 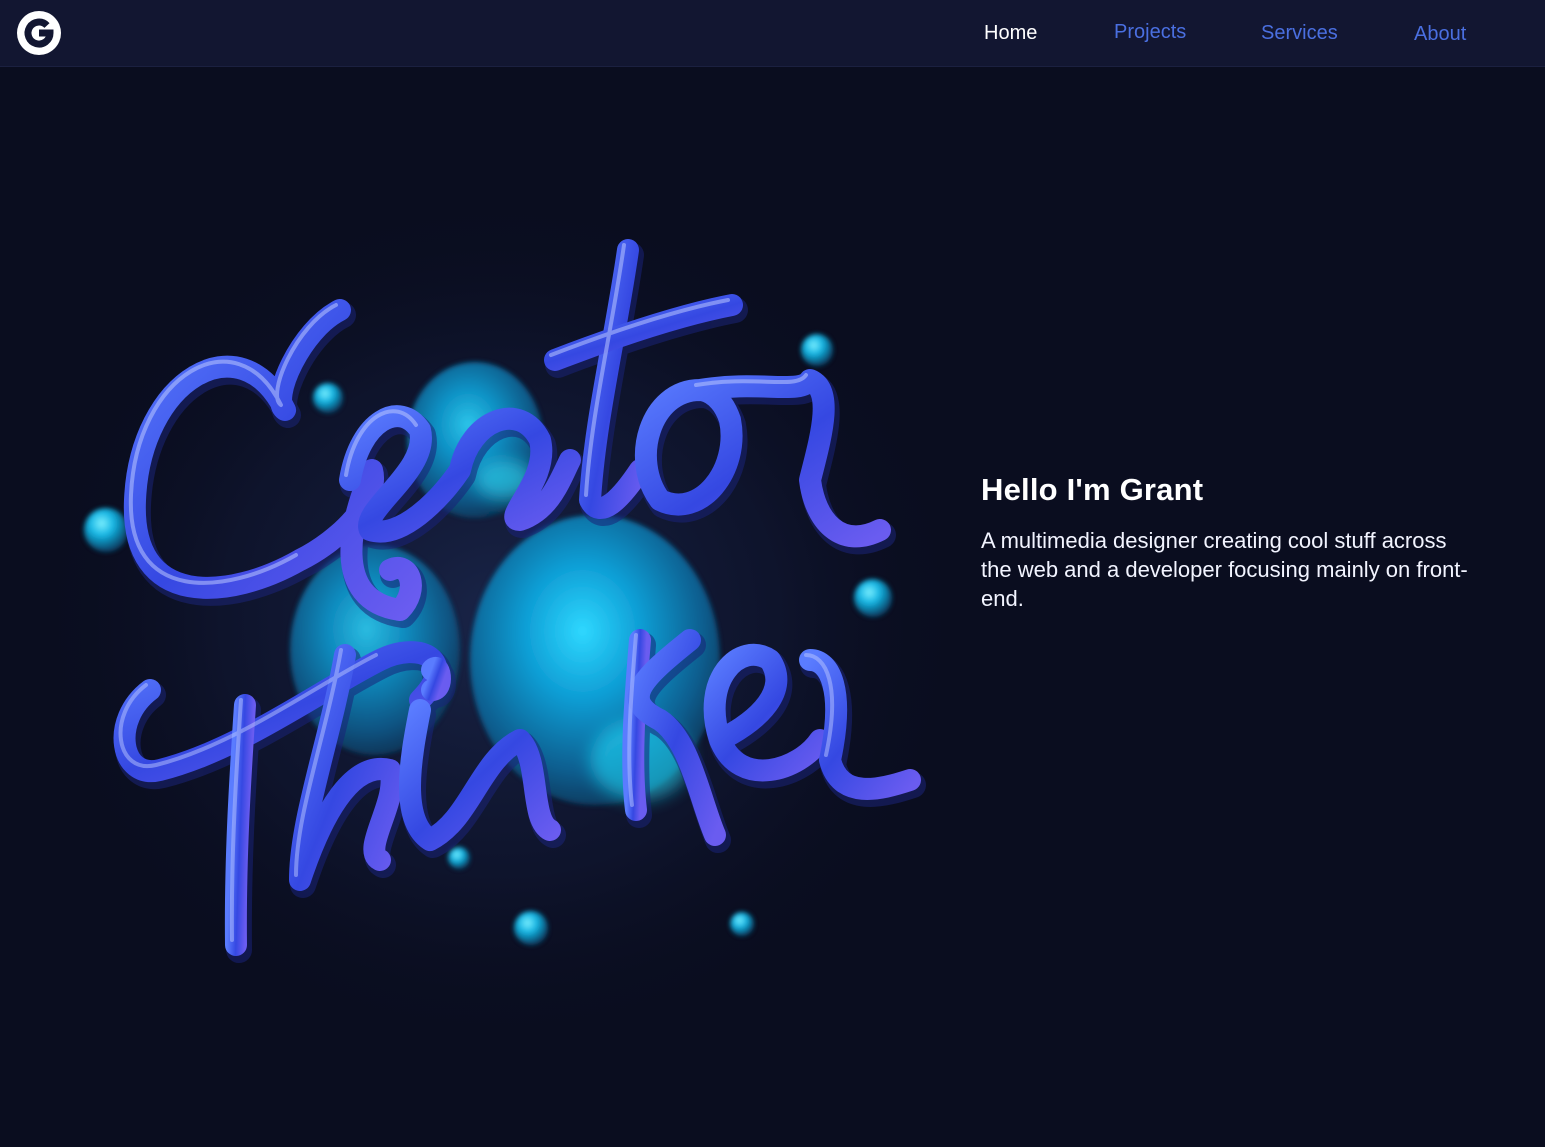 What do you see at coordinates (39, 33) in the screenshot?
I see `g-logo-icon` at bounding box center [39, 33].